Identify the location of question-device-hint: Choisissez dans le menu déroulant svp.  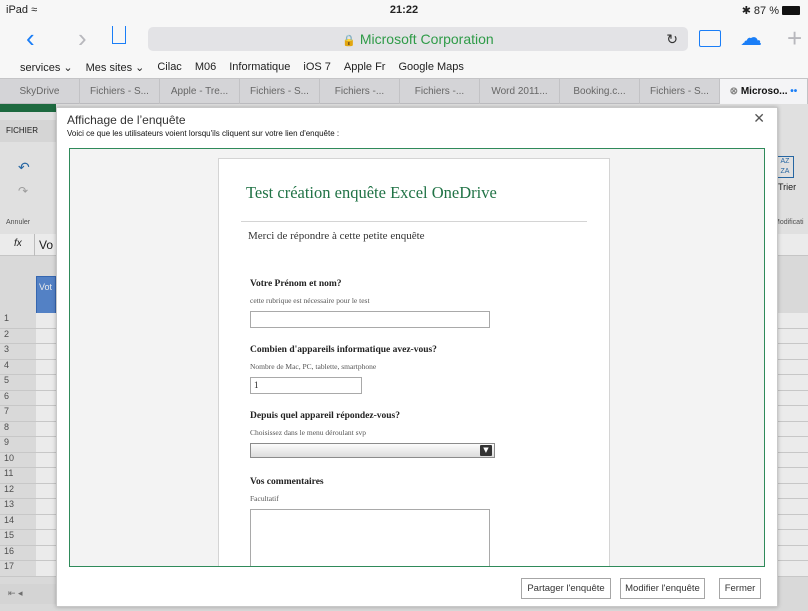
(308, 432).